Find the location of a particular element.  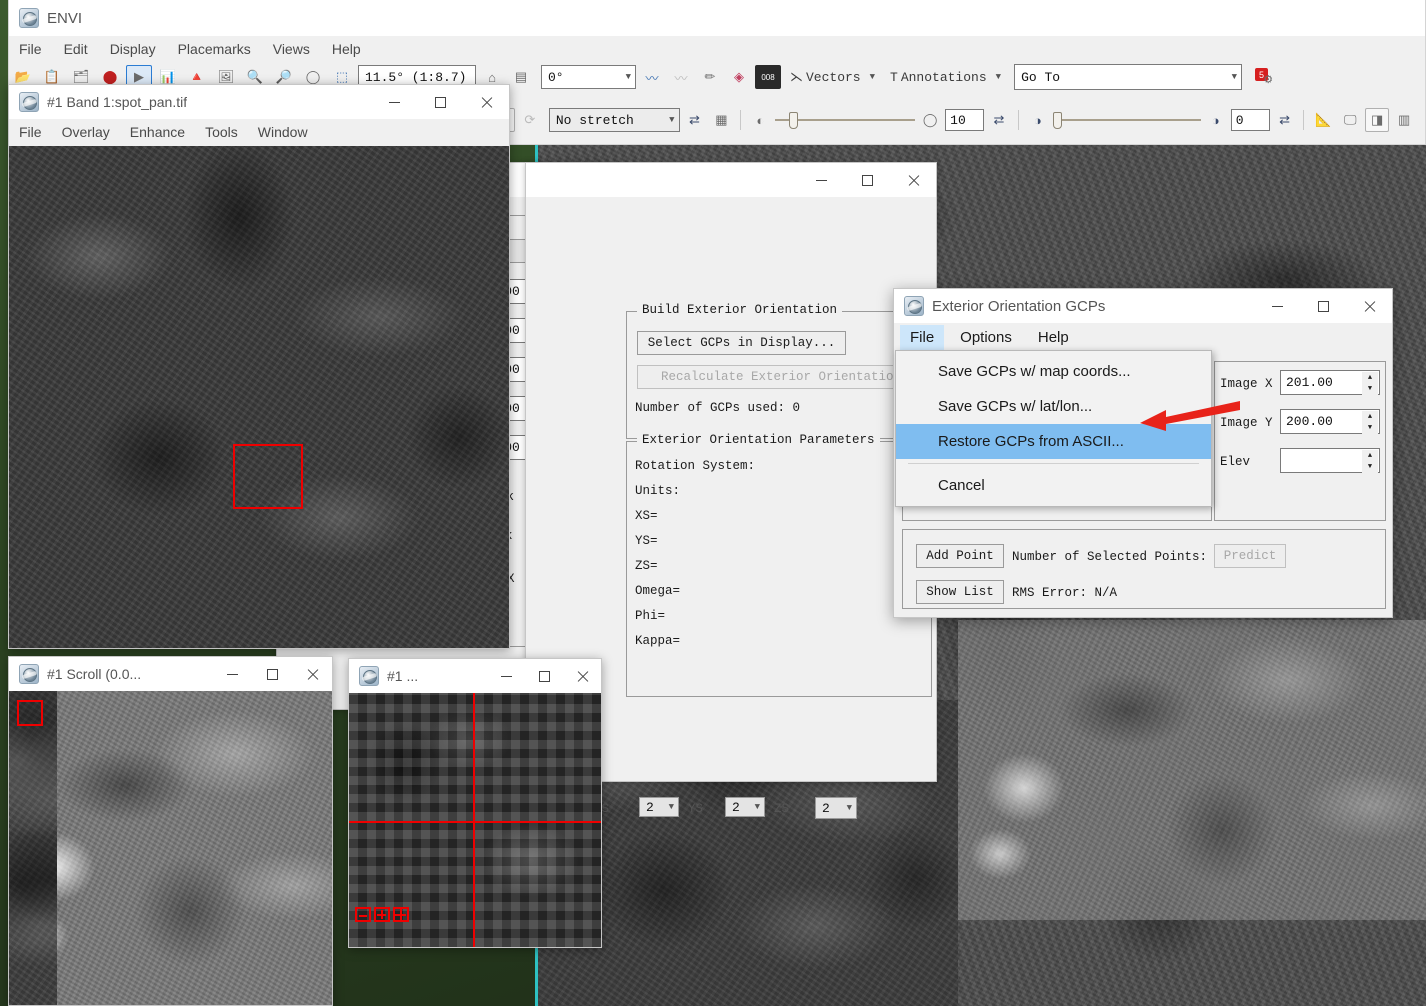

go-to-combo: Go To ▼ is located at coordinates (1128, 77).